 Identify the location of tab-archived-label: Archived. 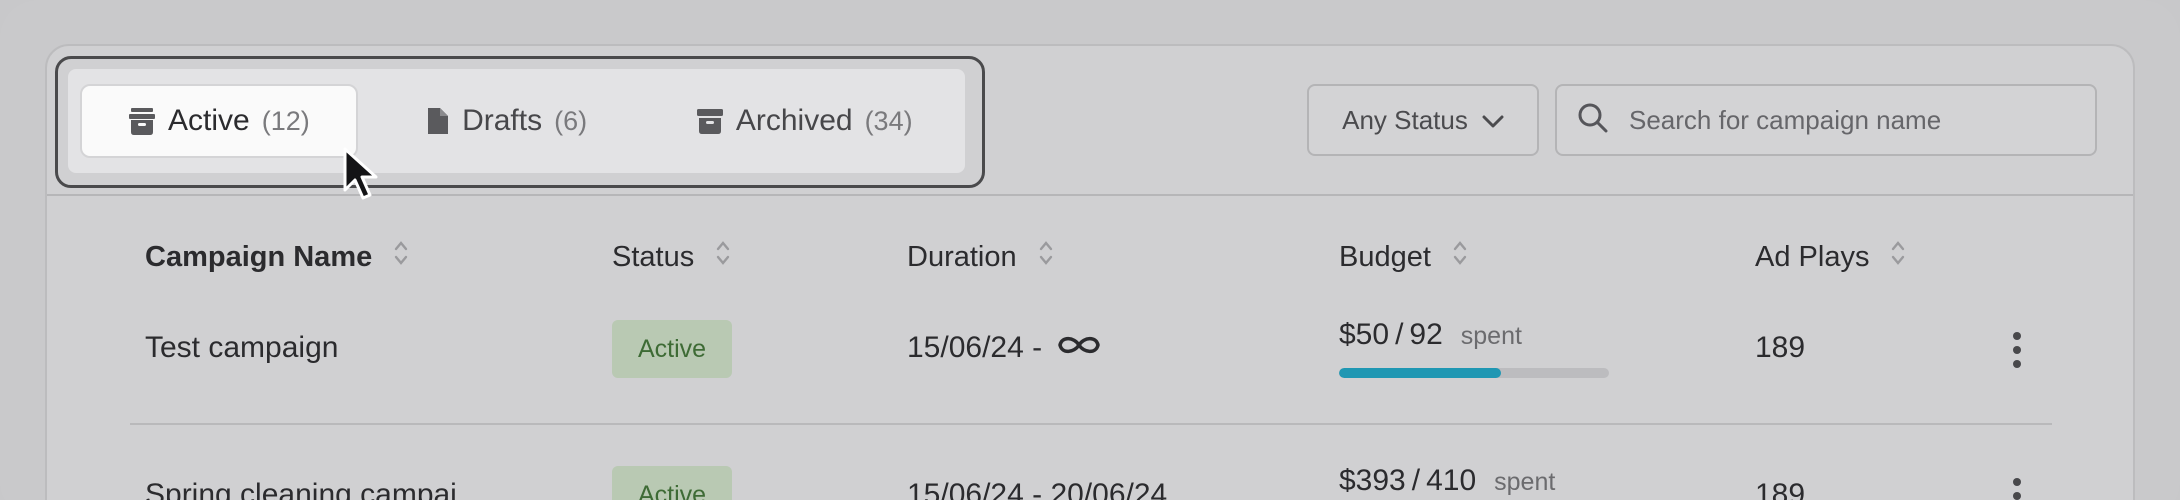
(794, 120).